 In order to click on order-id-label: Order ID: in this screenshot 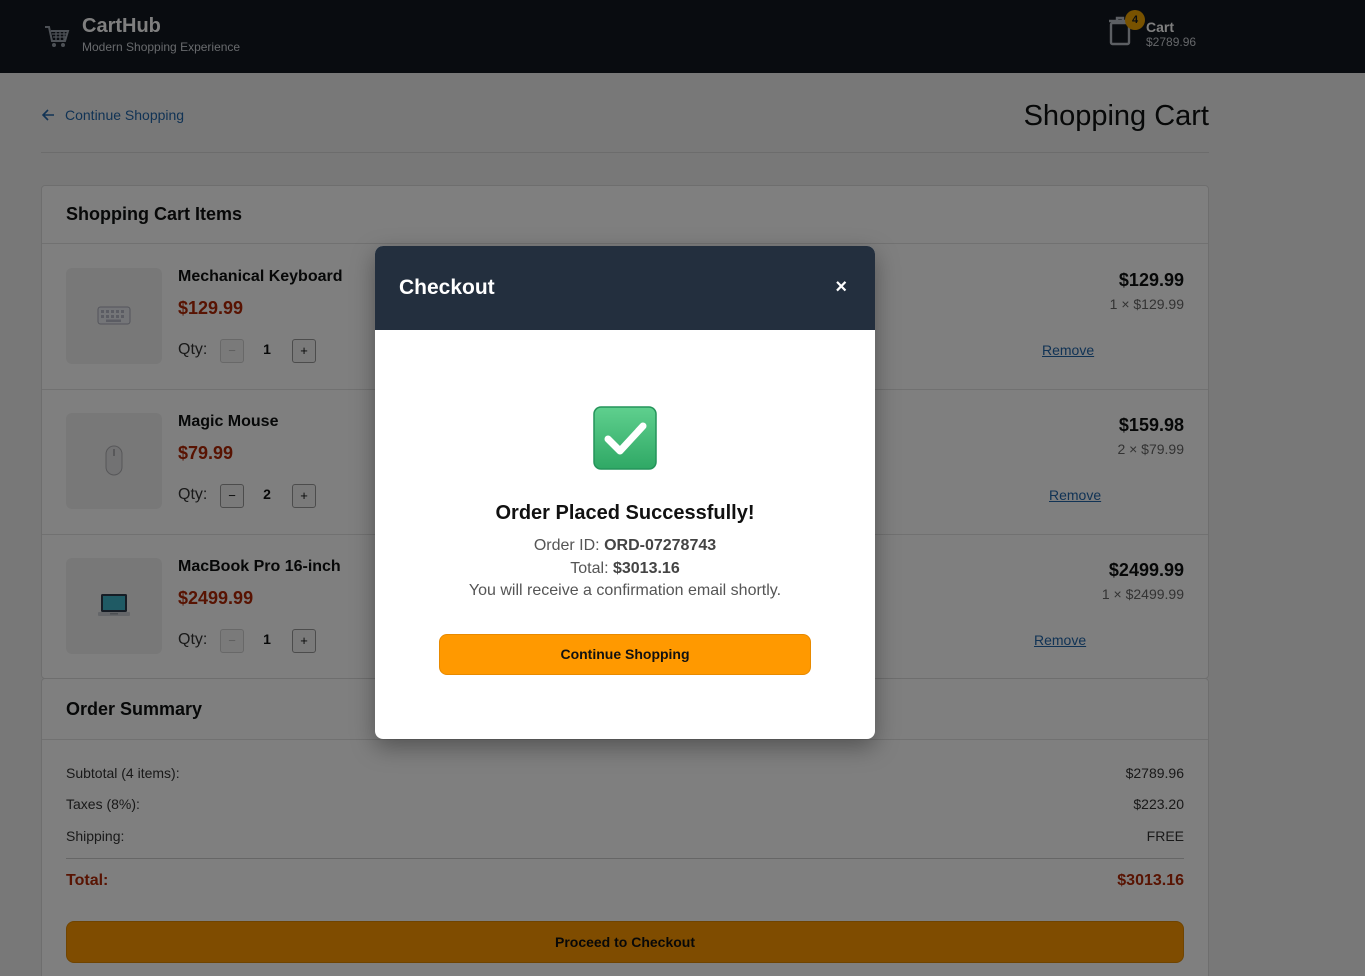, I will do `click(566, 545)`.